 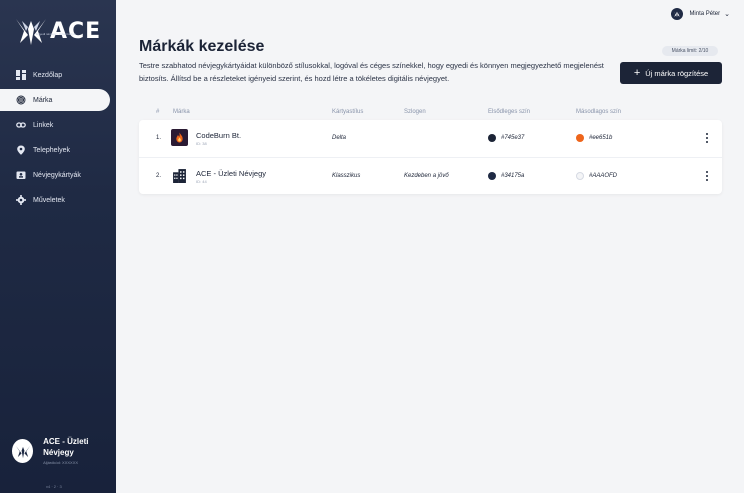 I want to click on add-brand-label: Új márka rögzítése, so click(x=677, y=73).